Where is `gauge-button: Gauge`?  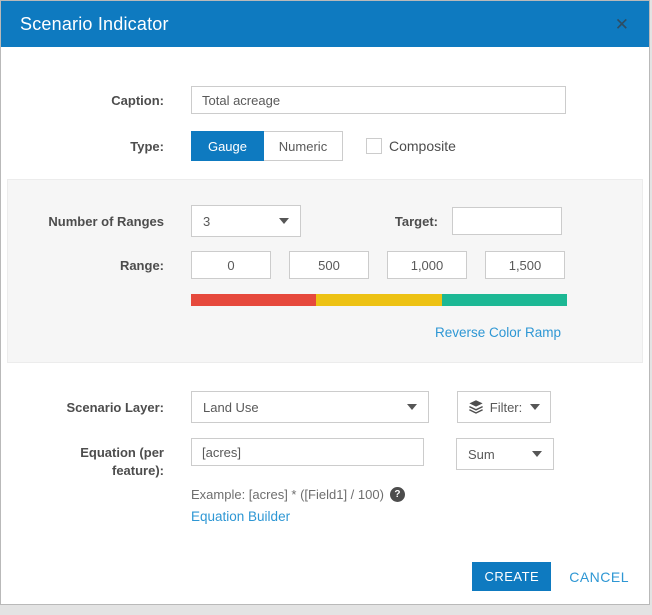 gauge-button: Gauge is located at coordinates (227, 146).